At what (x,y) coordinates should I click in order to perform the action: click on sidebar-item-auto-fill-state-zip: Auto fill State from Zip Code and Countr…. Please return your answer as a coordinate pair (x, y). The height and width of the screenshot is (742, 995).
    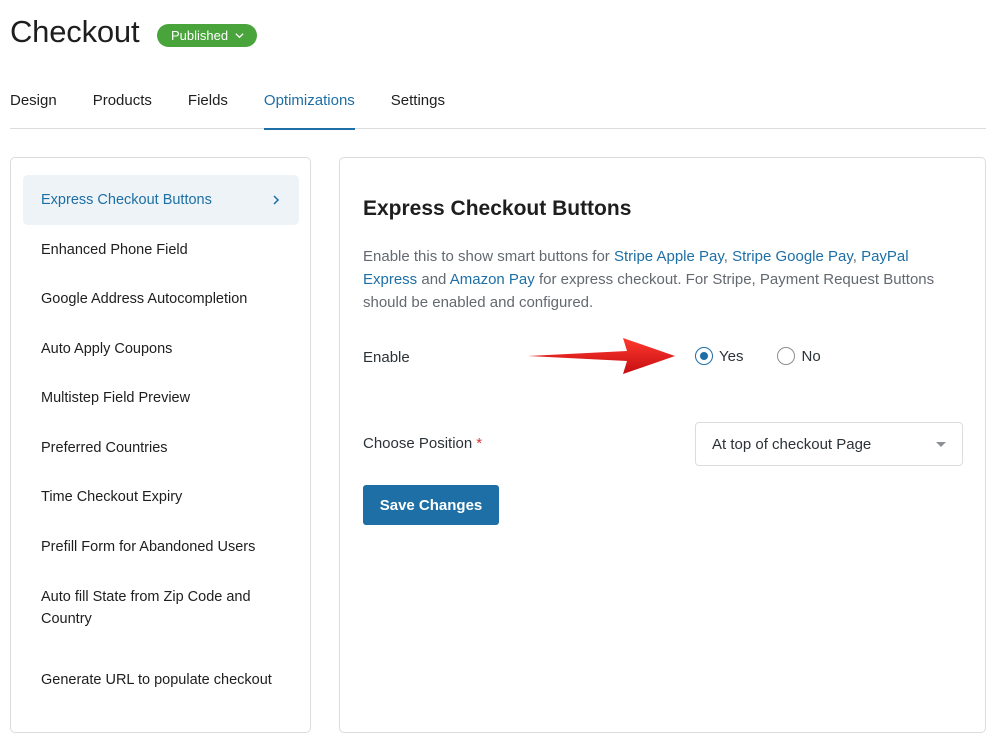
    Looking at the image, I should click on (161, 607).